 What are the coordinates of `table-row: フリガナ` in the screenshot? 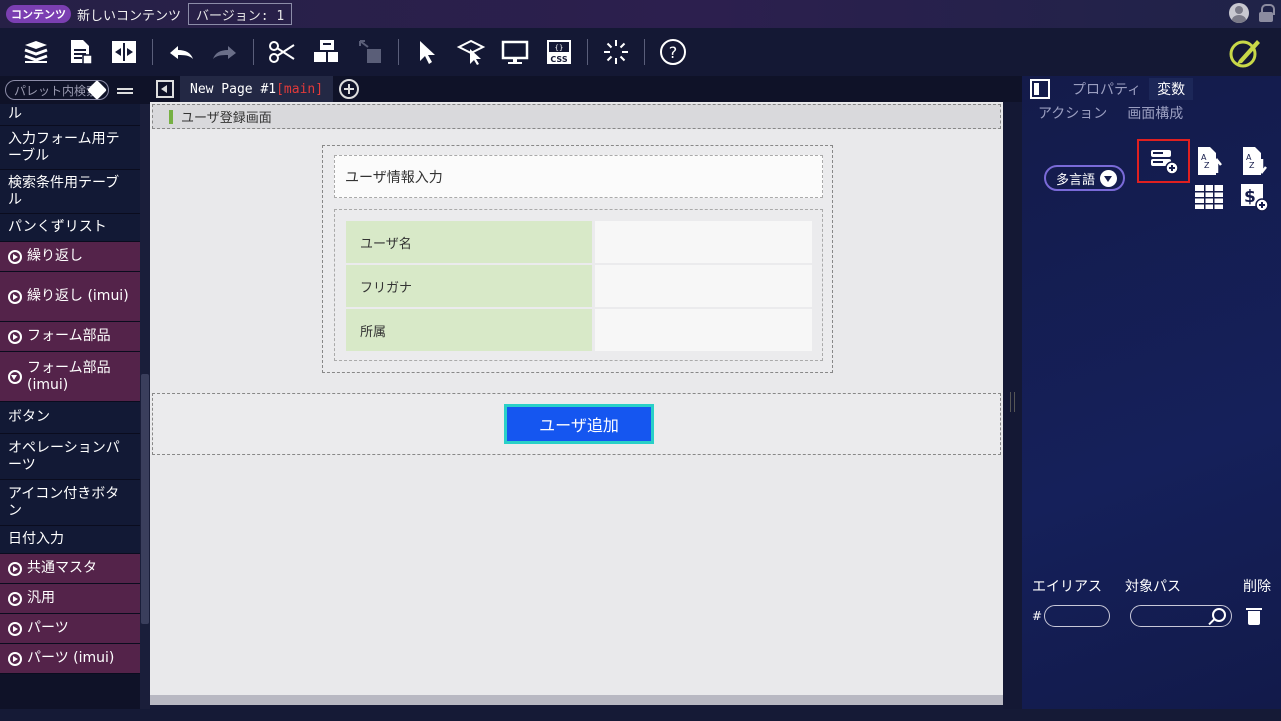 It's located at (579, 286).